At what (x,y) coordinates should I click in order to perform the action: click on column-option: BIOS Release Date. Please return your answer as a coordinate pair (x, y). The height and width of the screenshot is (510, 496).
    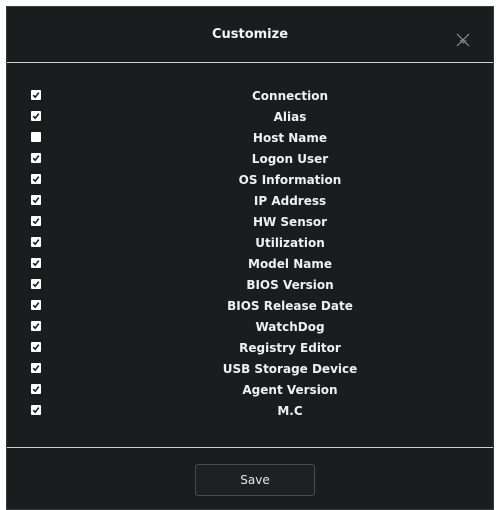
    Looking at the image, I should click on (250, 309).